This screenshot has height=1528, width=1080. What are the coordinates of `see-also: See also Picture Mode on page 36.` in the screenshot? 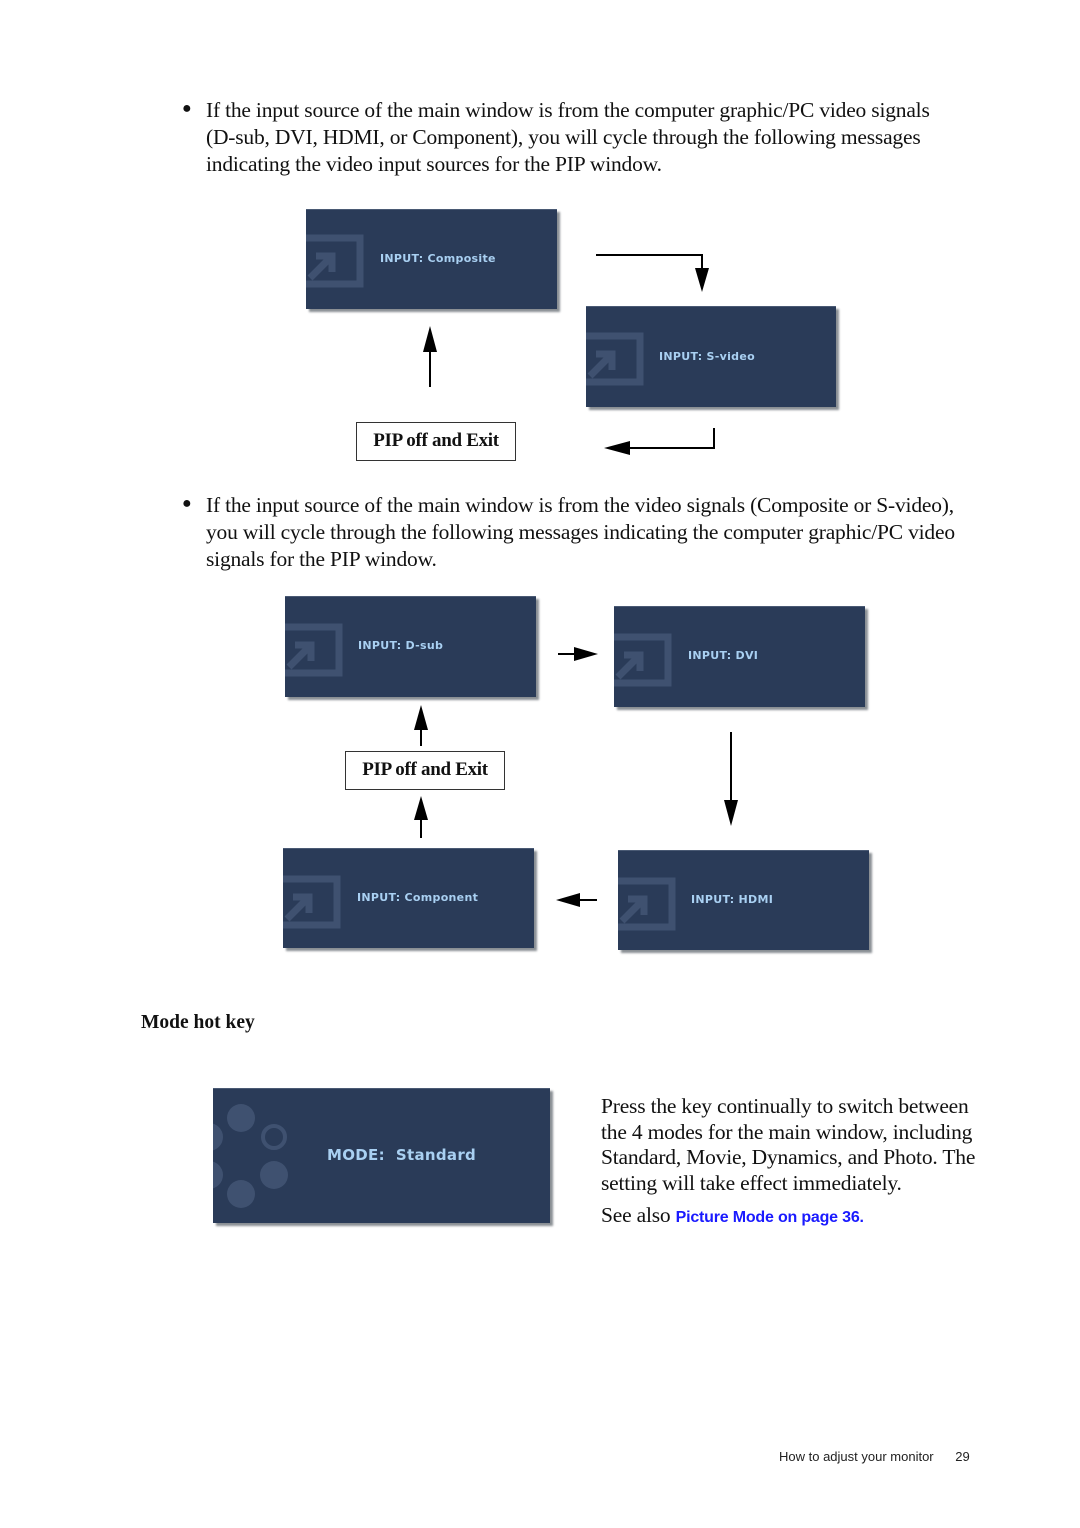 It's located at (732, 1216).